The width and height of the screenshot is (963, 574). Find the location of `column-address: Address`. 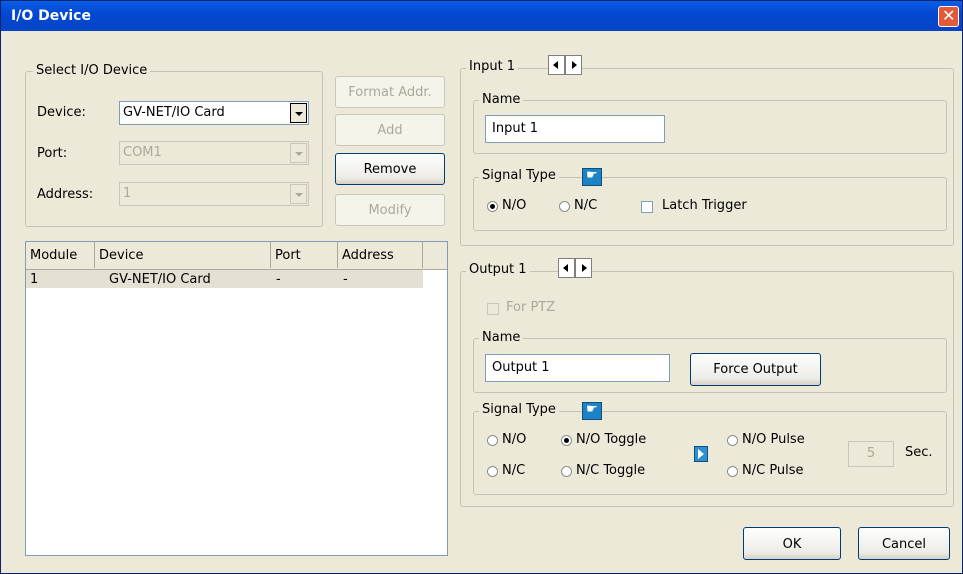

column-address: Address is located at coordinates (380, 255).